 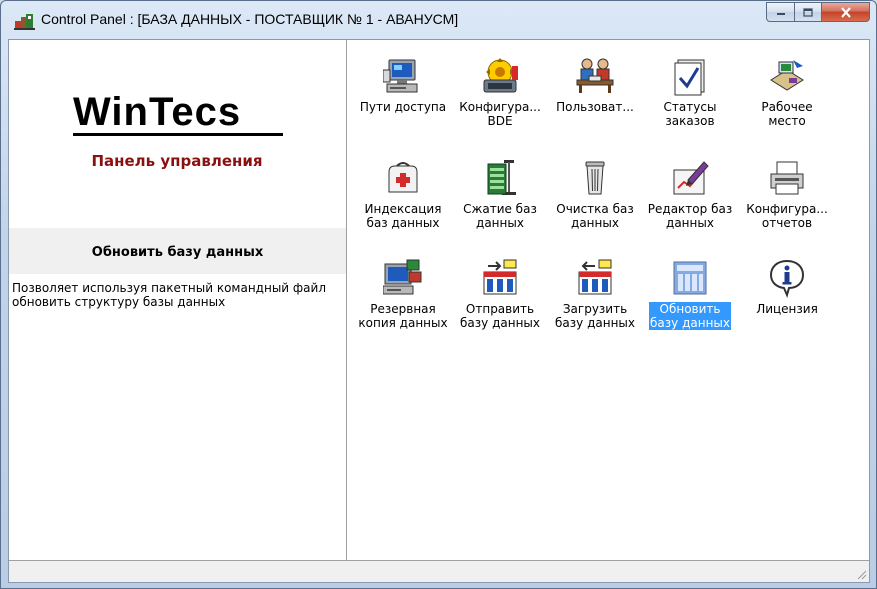 I want to click on computer-icon, so click(x=400, y=76).